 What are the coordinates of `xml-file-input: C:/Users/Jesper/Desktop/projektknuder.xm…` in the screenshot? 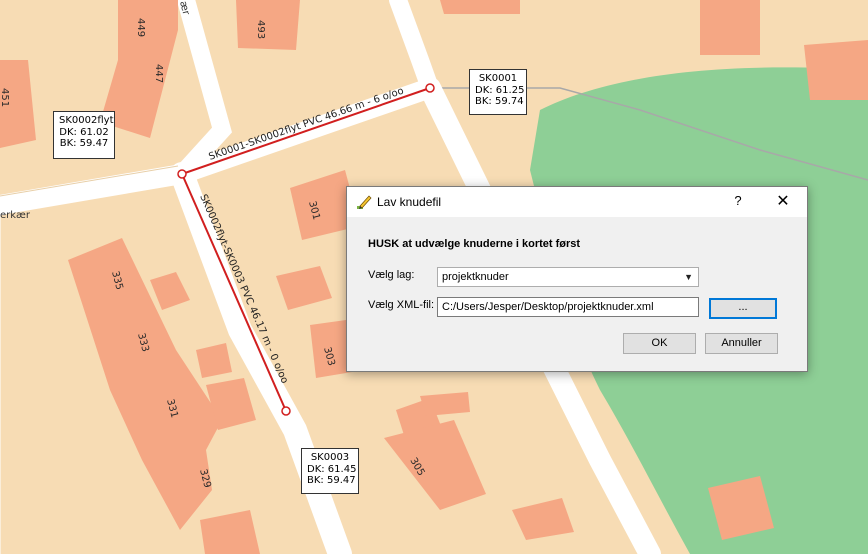 It's located at (568, 307).